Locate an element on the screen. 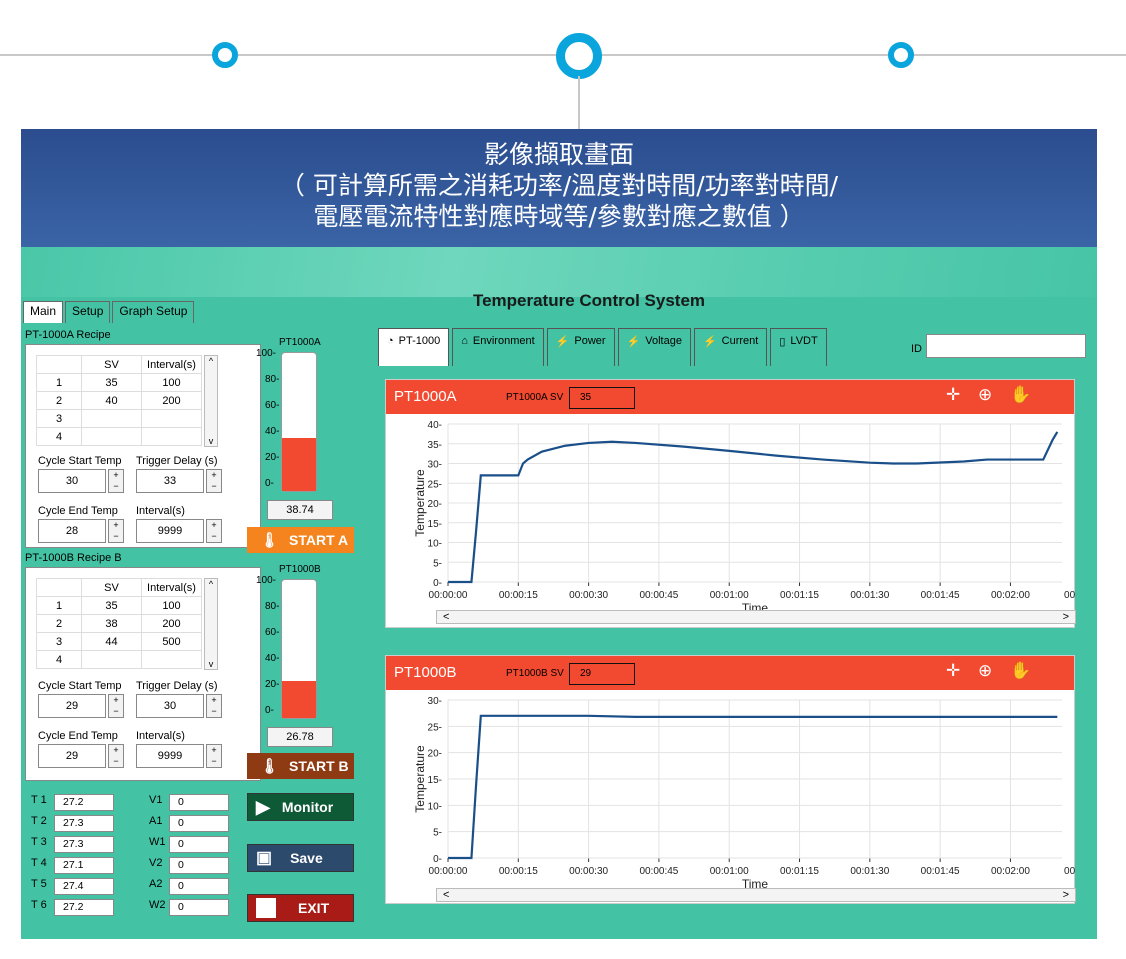  start-b-label: START B is located at coordinates (319, 766).